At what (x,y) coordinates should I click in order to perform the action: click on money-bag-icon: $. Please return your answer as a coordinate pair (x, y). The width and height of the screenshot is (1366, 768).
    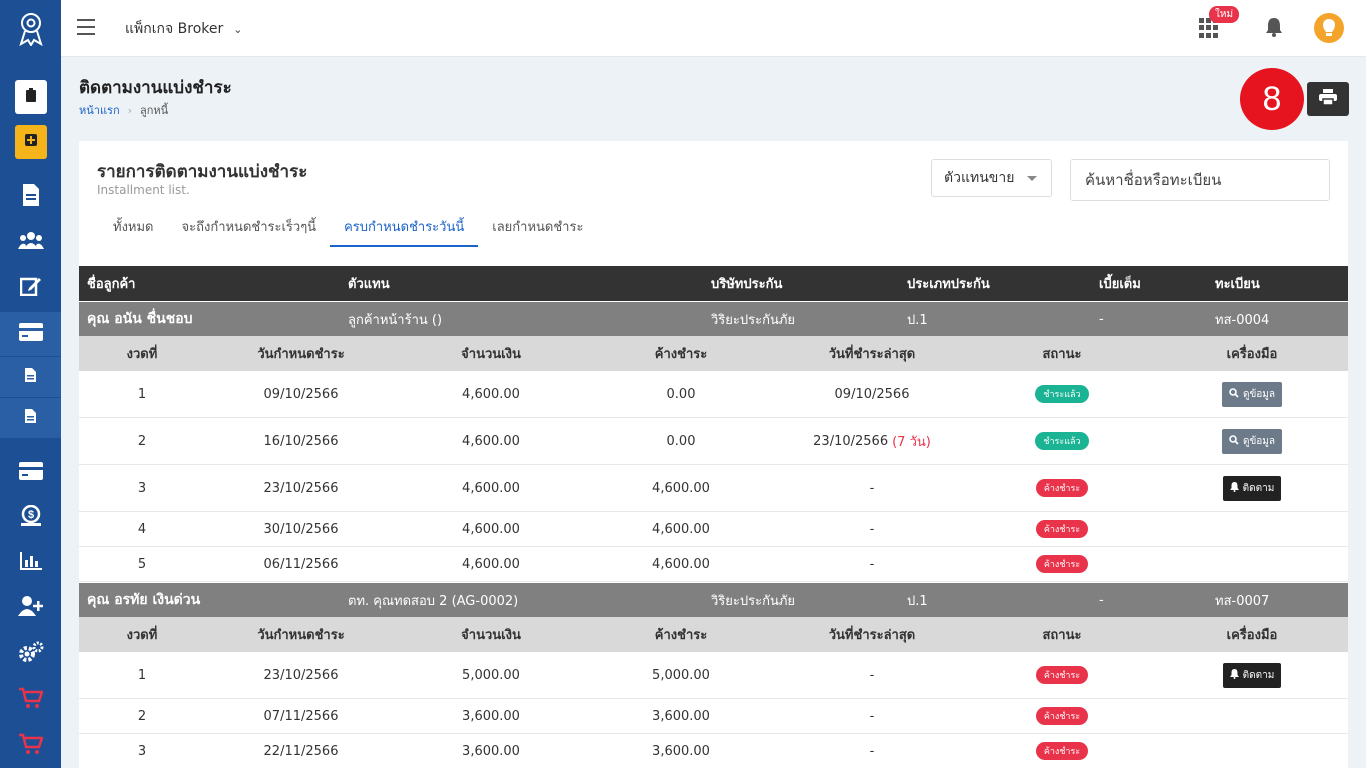
    Looking at the image, I should click on (31, 517).